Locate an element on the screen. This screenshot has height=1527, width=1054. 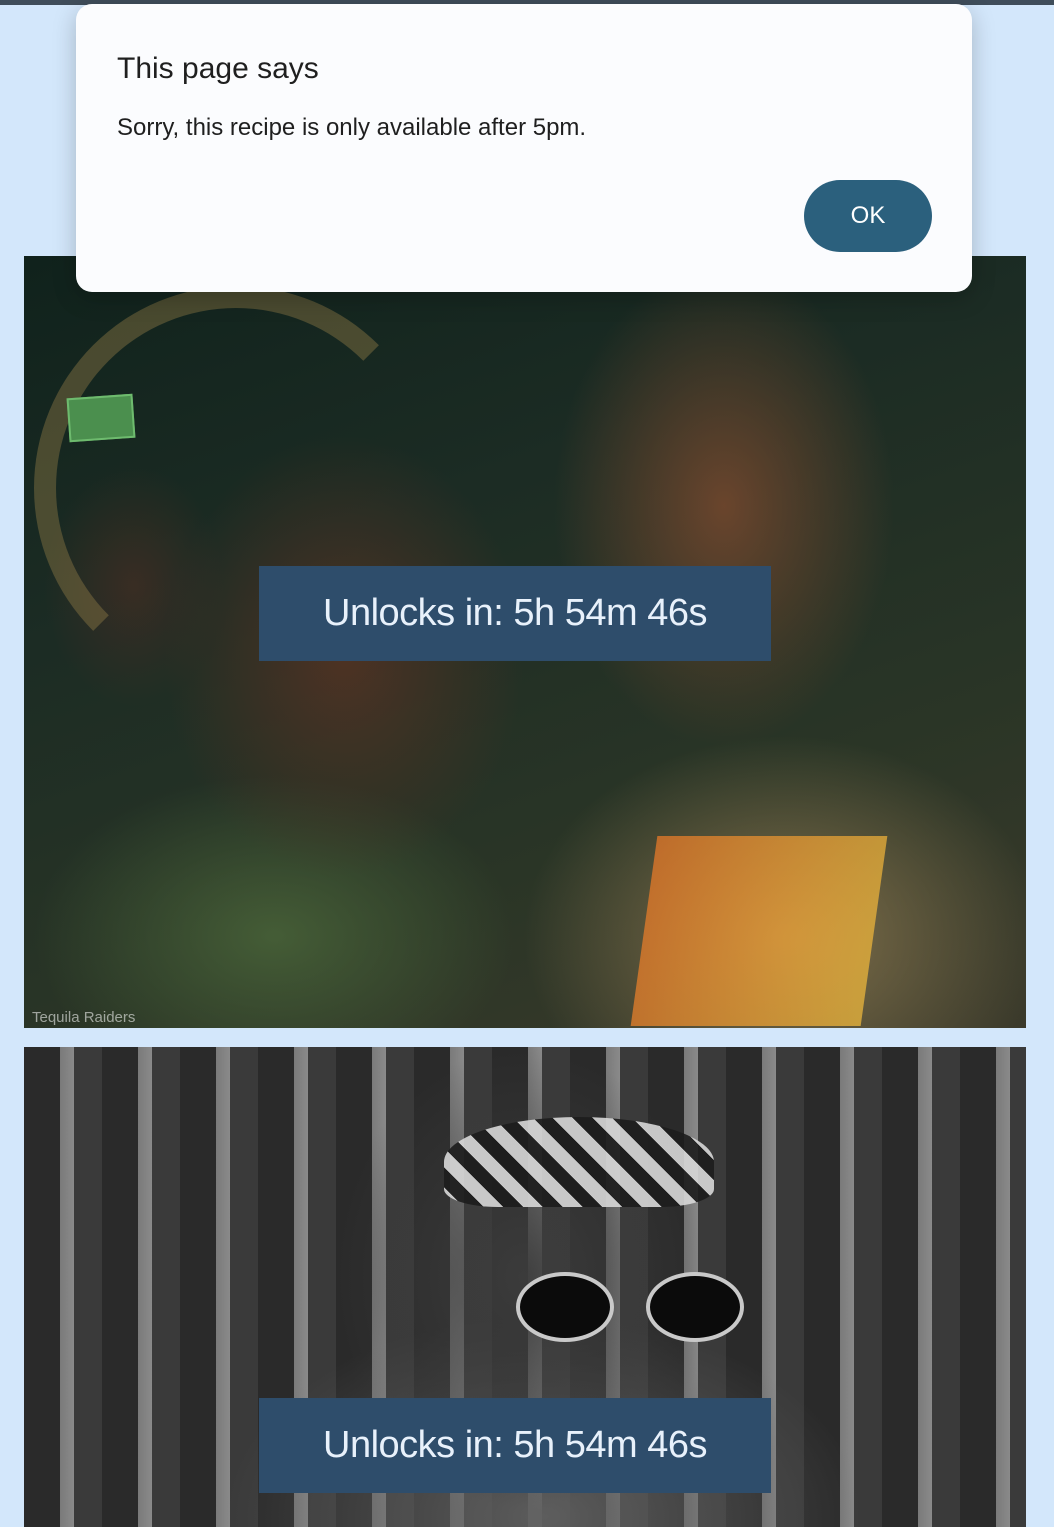
photo-exit-sign is located at coordinates (101, 418).